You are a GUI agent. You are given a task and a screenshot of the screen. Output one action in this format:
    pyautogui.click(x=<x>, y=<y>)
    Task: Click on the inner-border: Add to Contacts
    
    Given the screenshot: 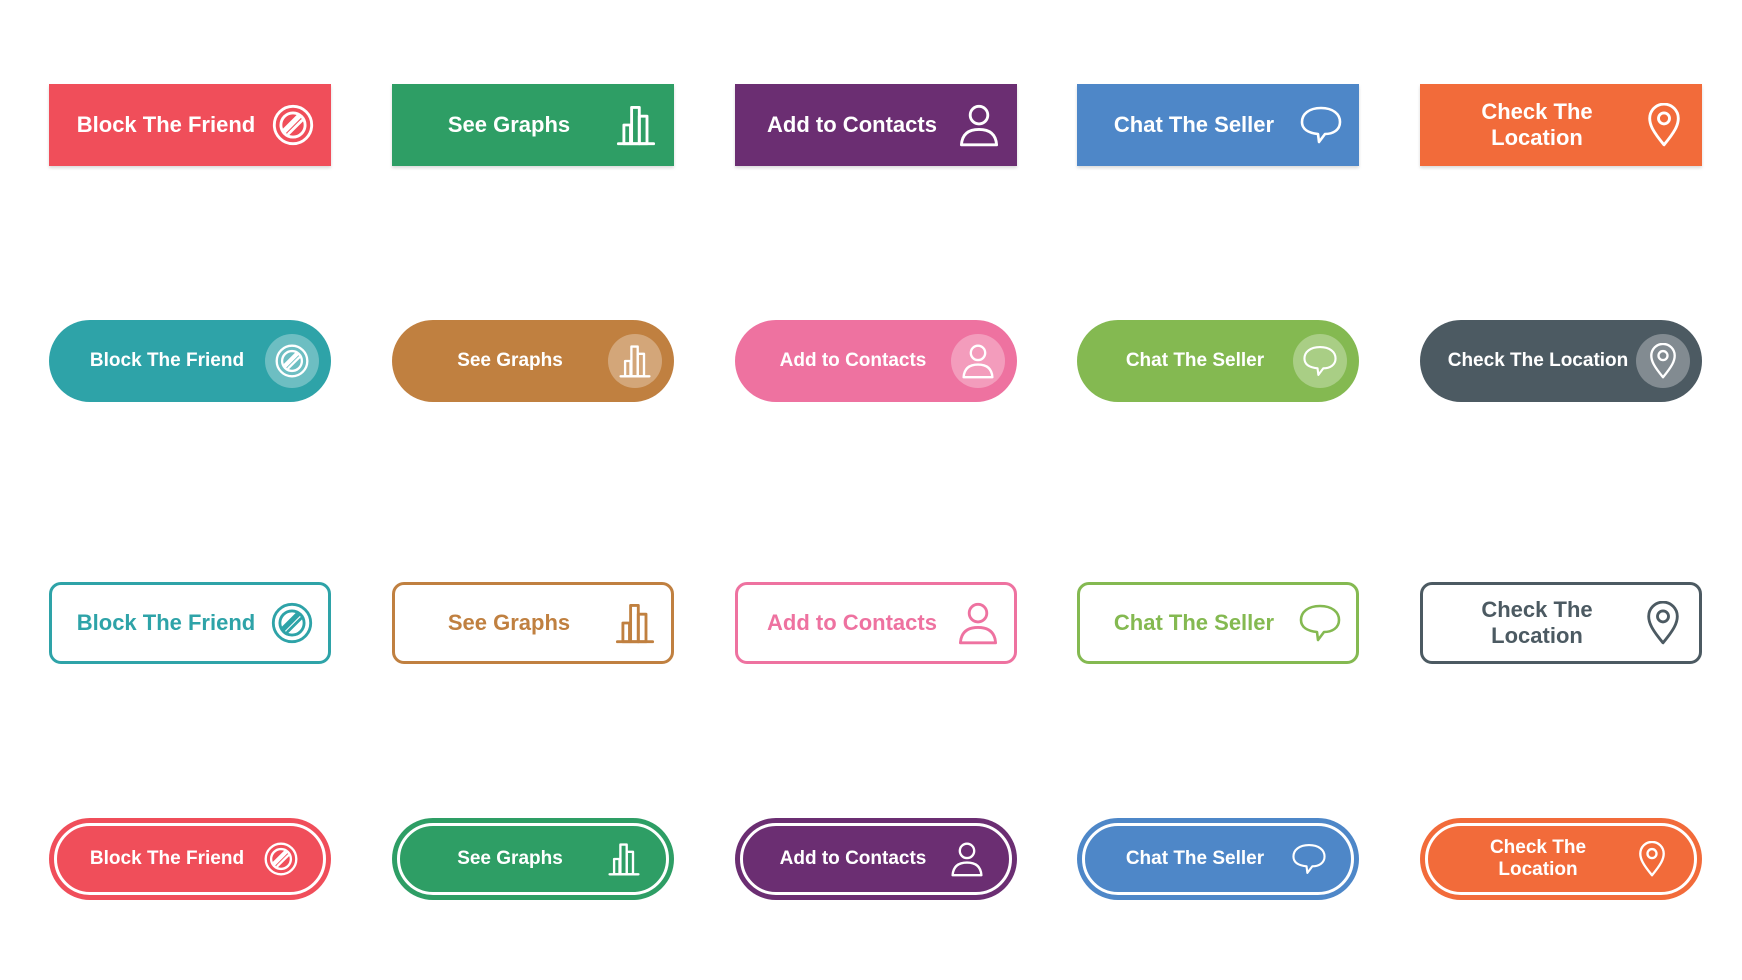 What is the action you would take?
    pyautogui.click(x=876, y=859)
    